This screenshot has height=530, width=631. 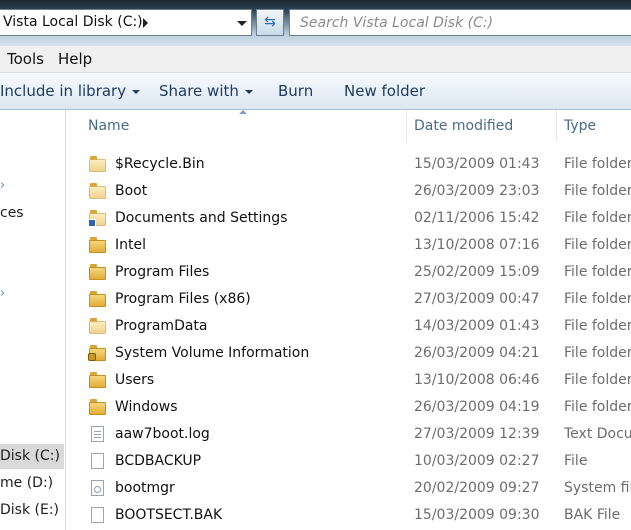 I want to click on nav-item-disk-c: Disk (C:), so click(x=30, y=456).